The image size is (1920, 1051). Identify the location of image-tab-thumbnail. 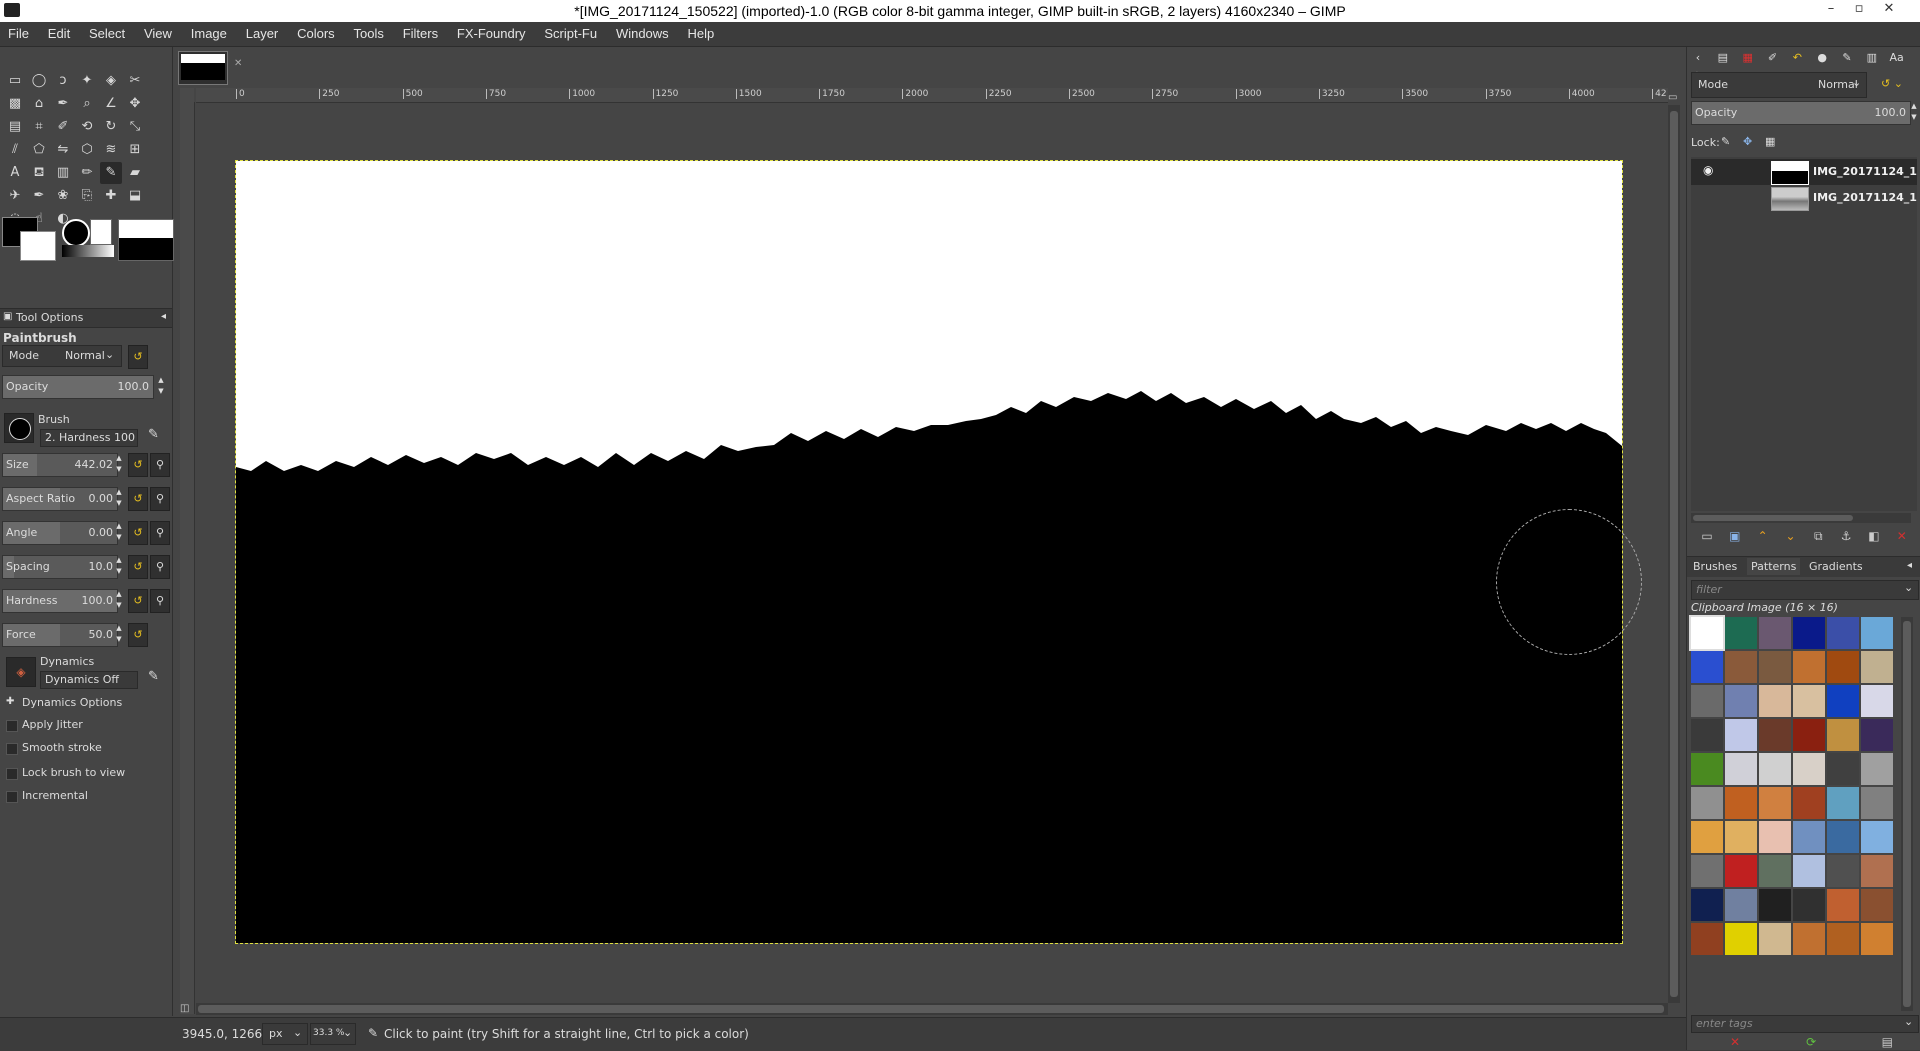
(203, 68).